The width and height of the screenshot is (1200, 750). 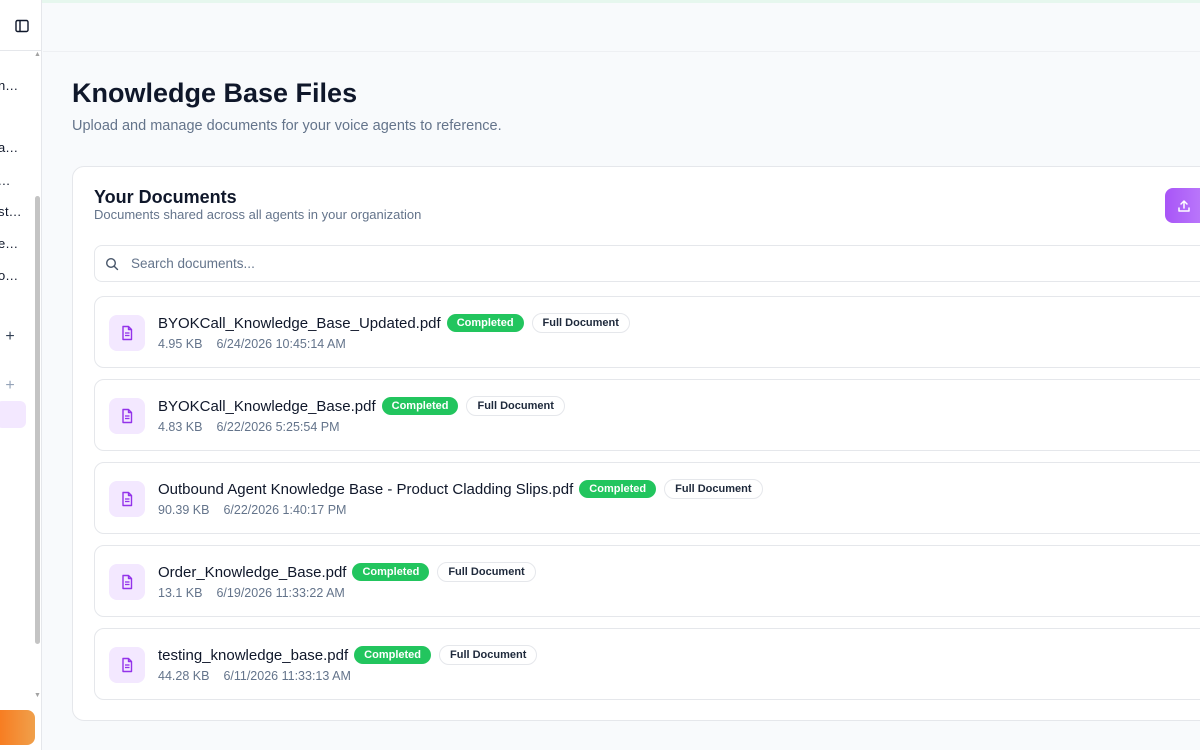 I want to click on document-date: 6/11/2026 11:33:13 AM, so click(x=287, y=676).